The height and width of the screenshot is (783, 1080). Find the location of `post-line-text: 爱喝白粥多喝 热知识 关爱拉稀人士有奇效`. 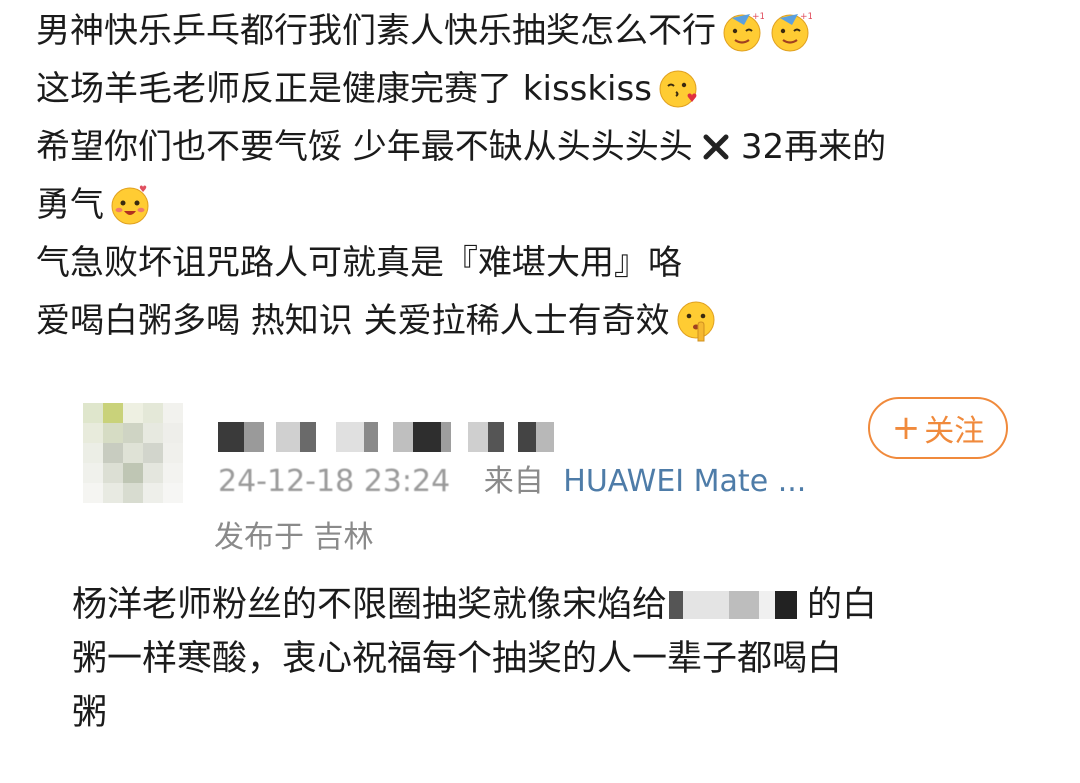

post-line-text: 爱喝白粥多喝 热知识 关爱拉稀人士有奇效 is located at coordinates (353, 321).